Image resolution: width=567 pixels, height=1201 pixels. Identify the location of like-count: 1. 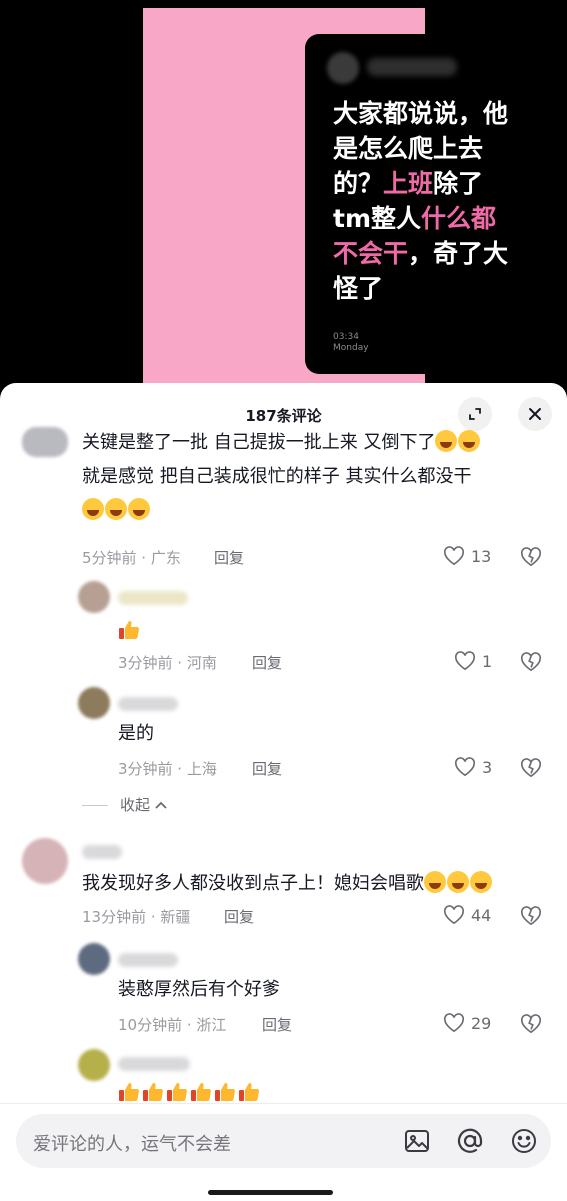
(487, 661).